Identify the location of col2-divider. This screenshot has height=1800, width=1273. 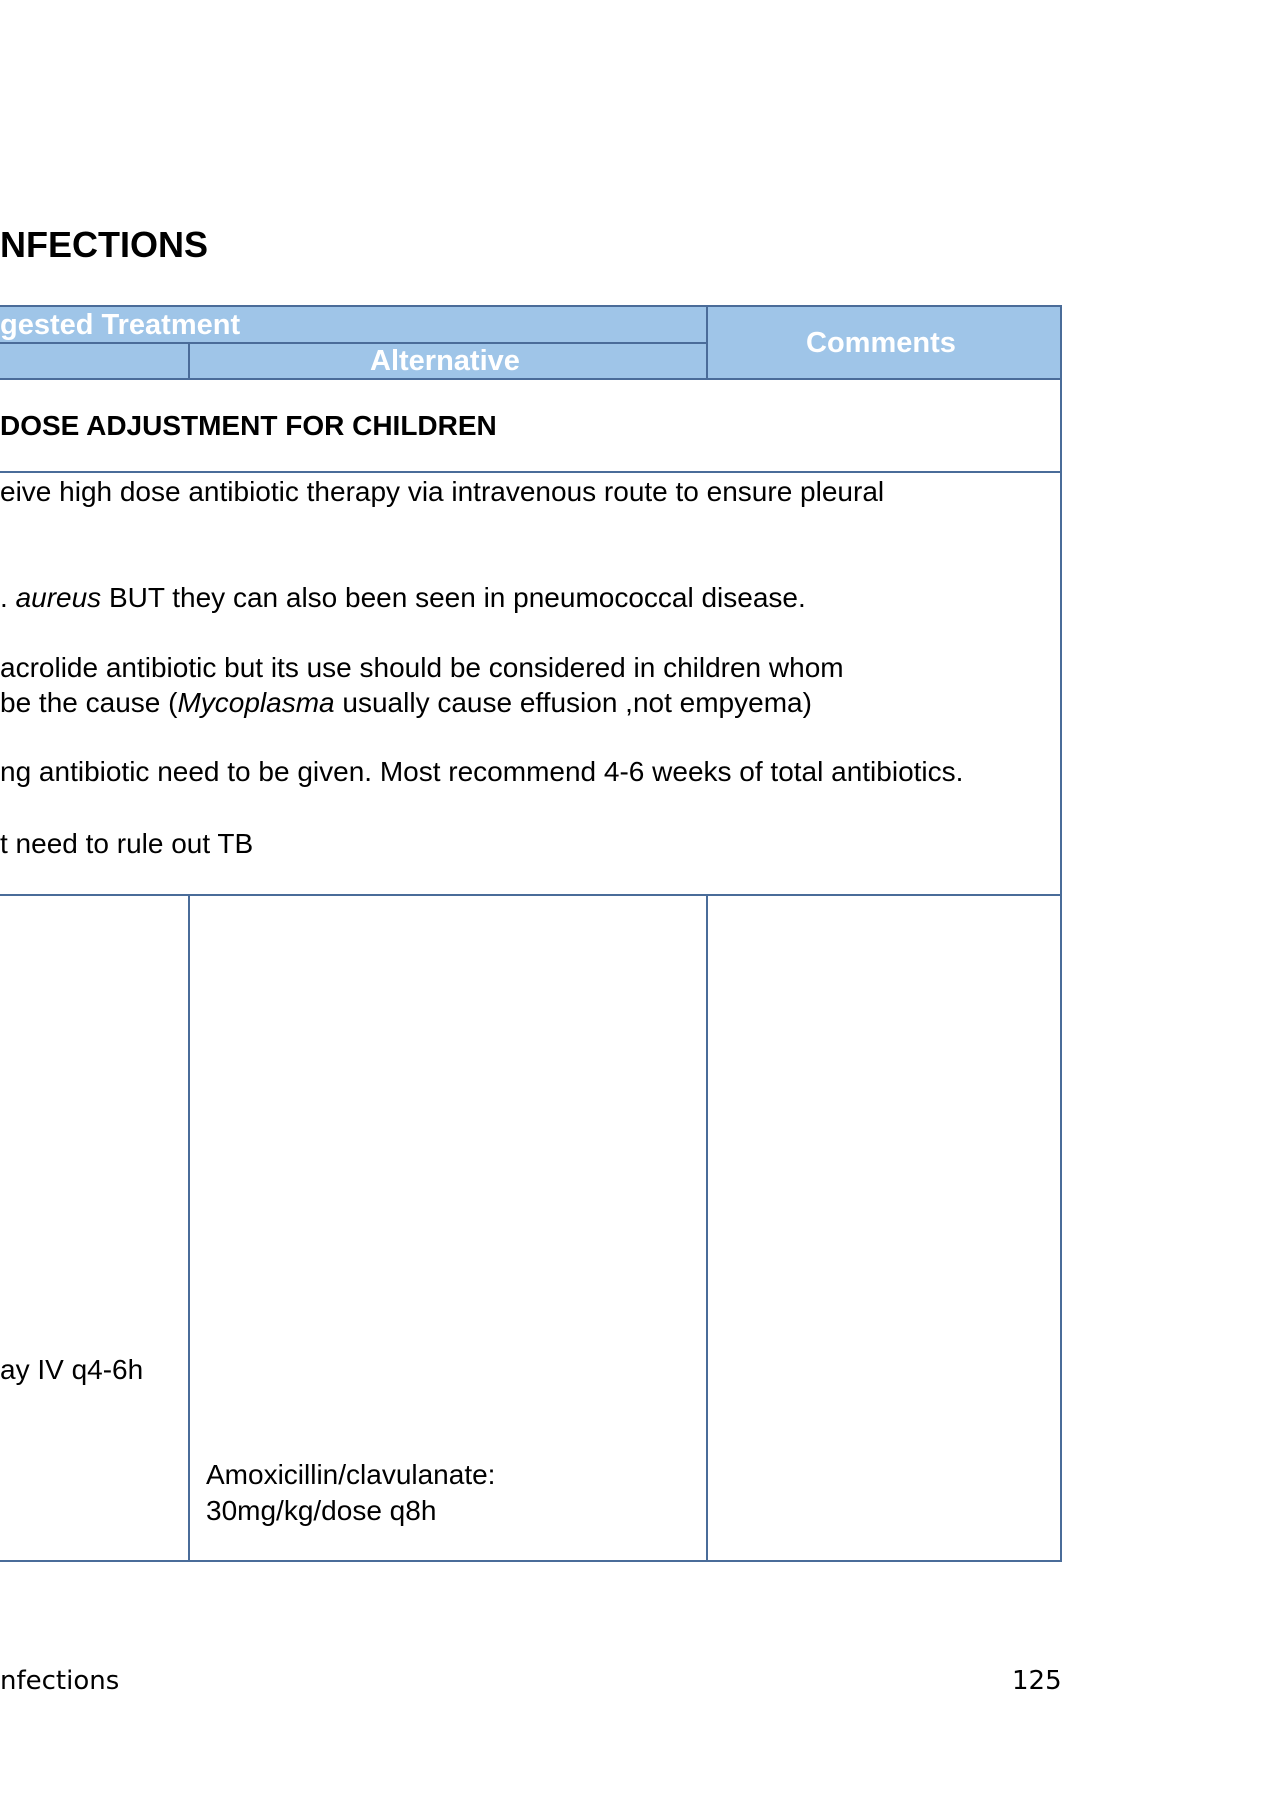
(707, 1228).